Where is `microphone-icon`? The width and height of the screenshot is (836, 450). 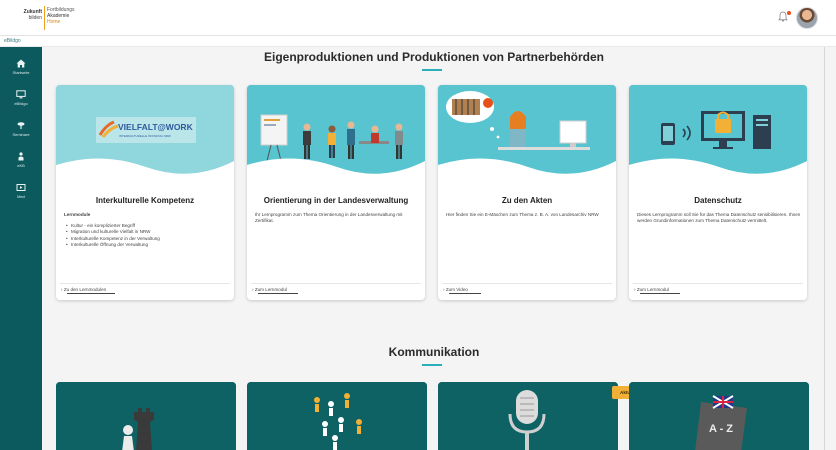
microphone-icon is located at coordinates (528, 416).